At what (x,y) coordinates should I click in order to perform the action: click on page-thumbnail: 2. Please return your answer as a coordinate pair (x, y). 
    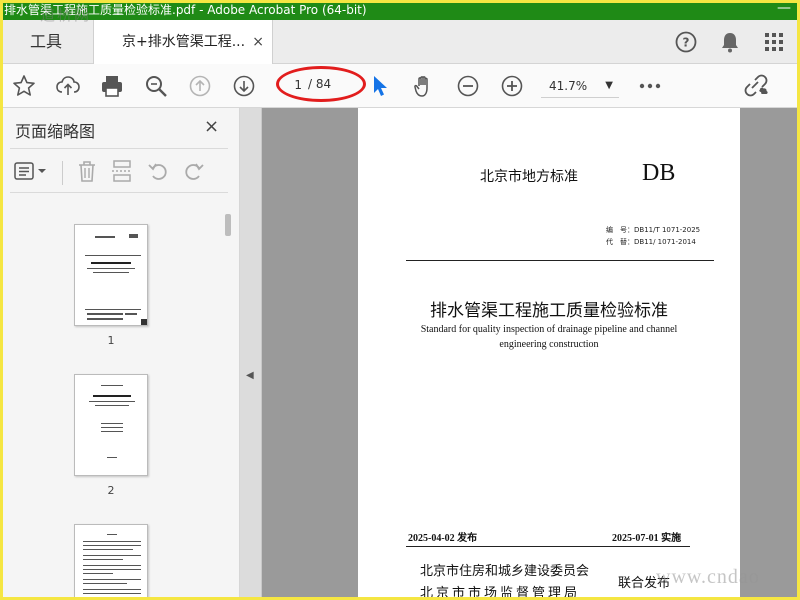
    Looking at the image, I should click on (111, 435).